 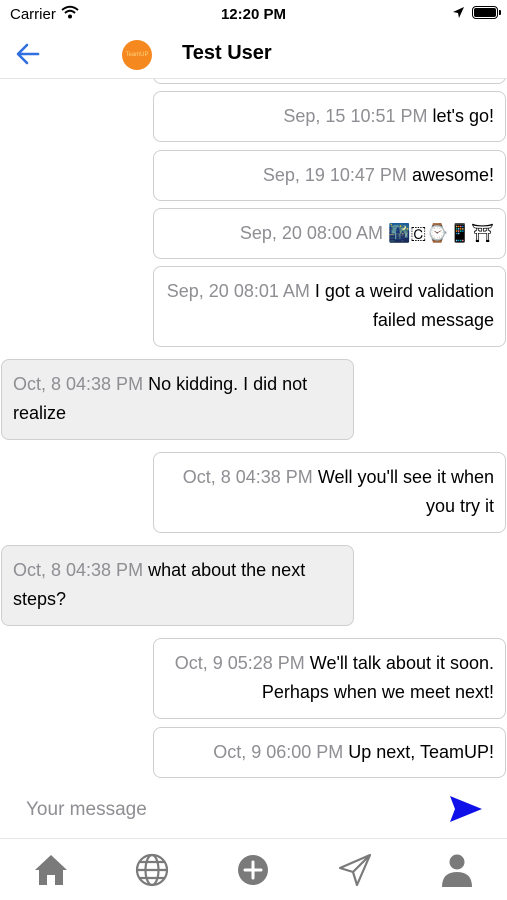 What do you see at coordinates (440, 233) in the screenshot?
I see `message-text: 🌃🇨⌚📱⛩` at bounding box center [440, 233].